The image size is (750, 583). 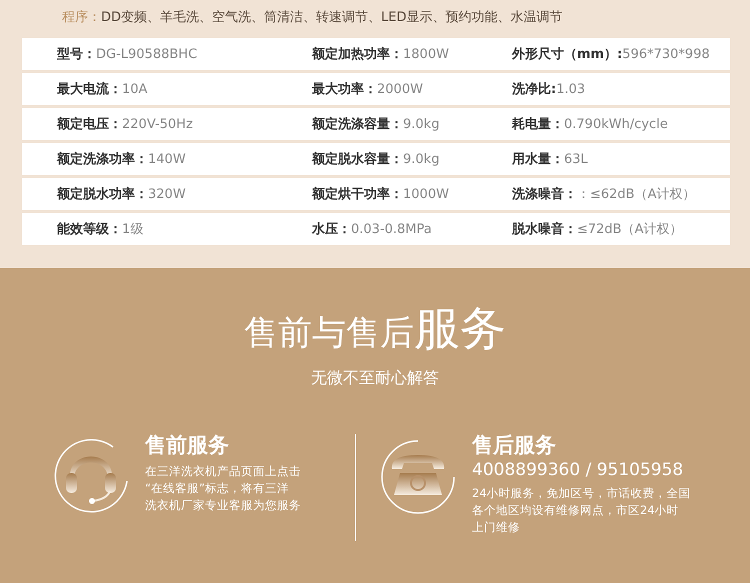 I want to click on spec-cell-text: 额定烘干功率：1000W, so click(x=381, y=194).